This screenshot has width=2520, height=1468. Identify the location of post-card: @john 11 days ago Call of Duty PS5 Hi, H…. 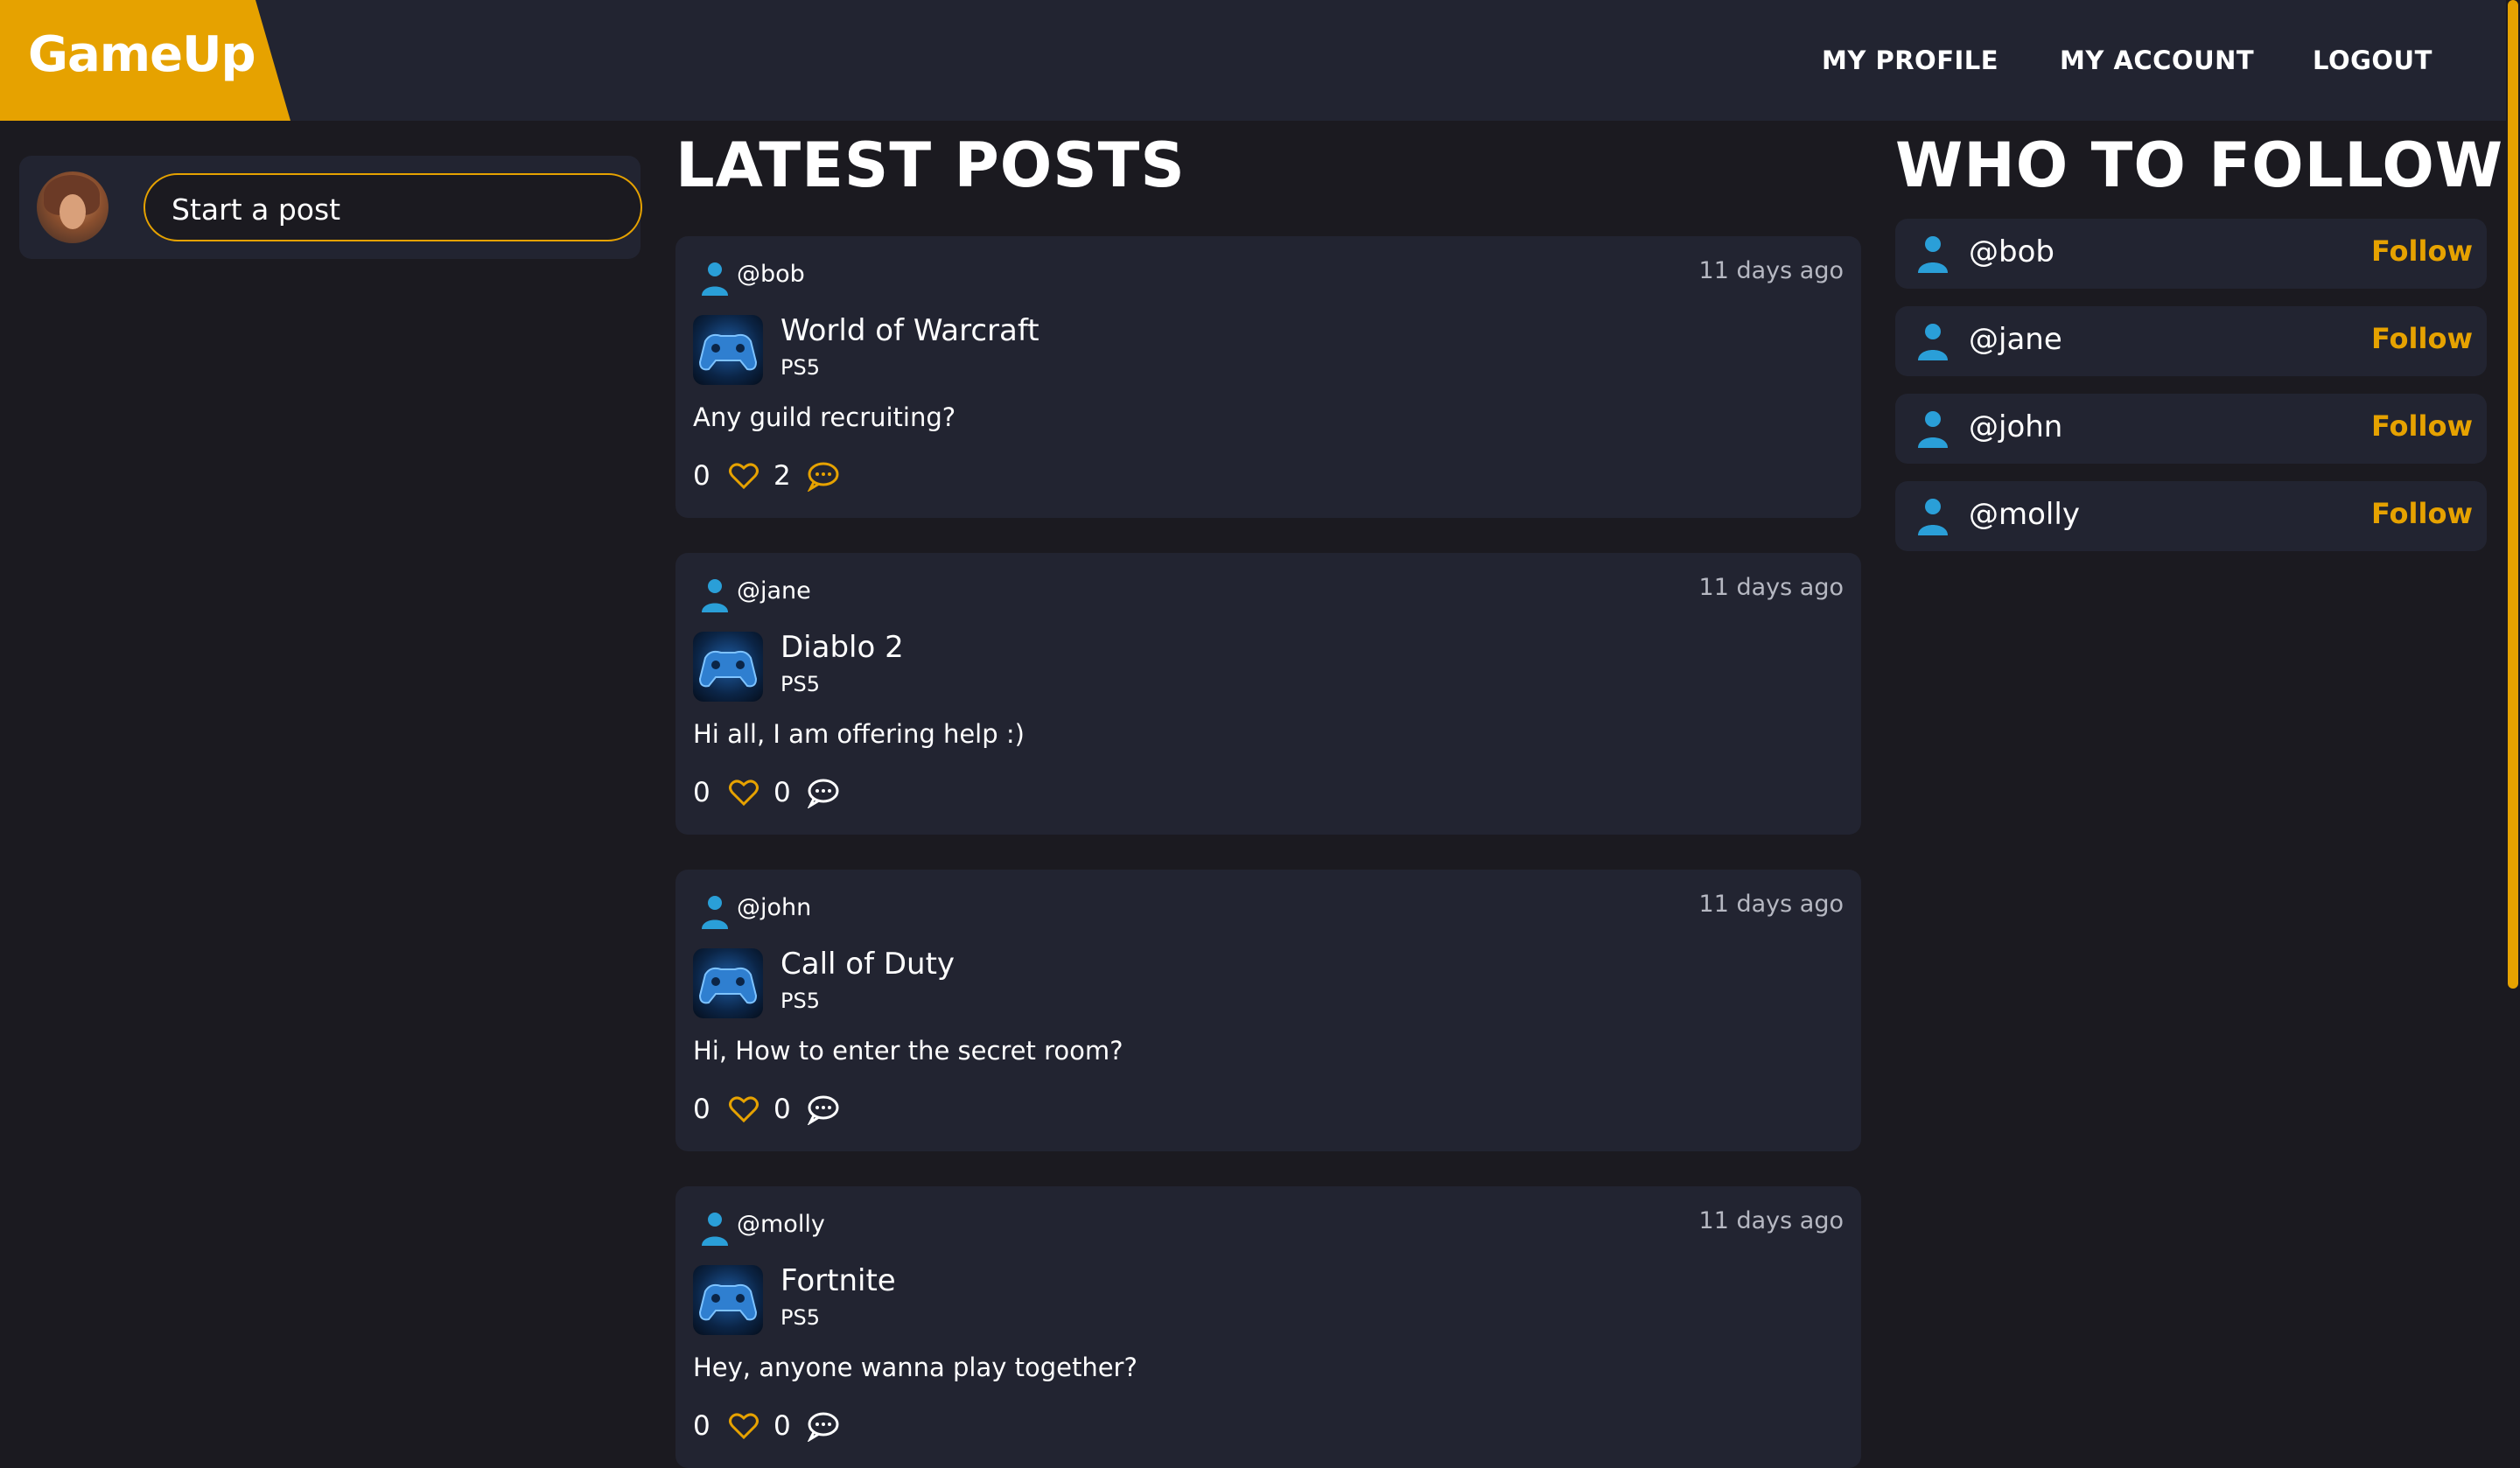
(1268, 1010).